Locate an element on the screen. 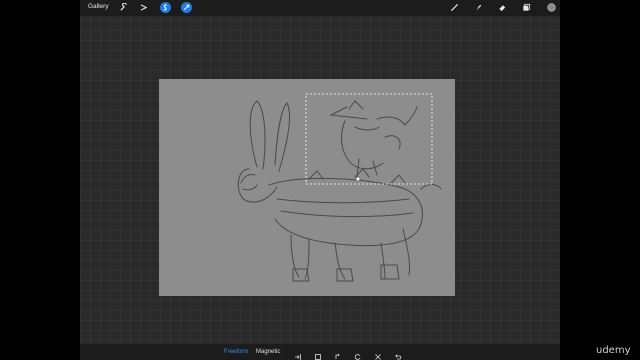 The width and height of the screenshot is (640, 360). wrench-icon is located at coordinates (123, 7).